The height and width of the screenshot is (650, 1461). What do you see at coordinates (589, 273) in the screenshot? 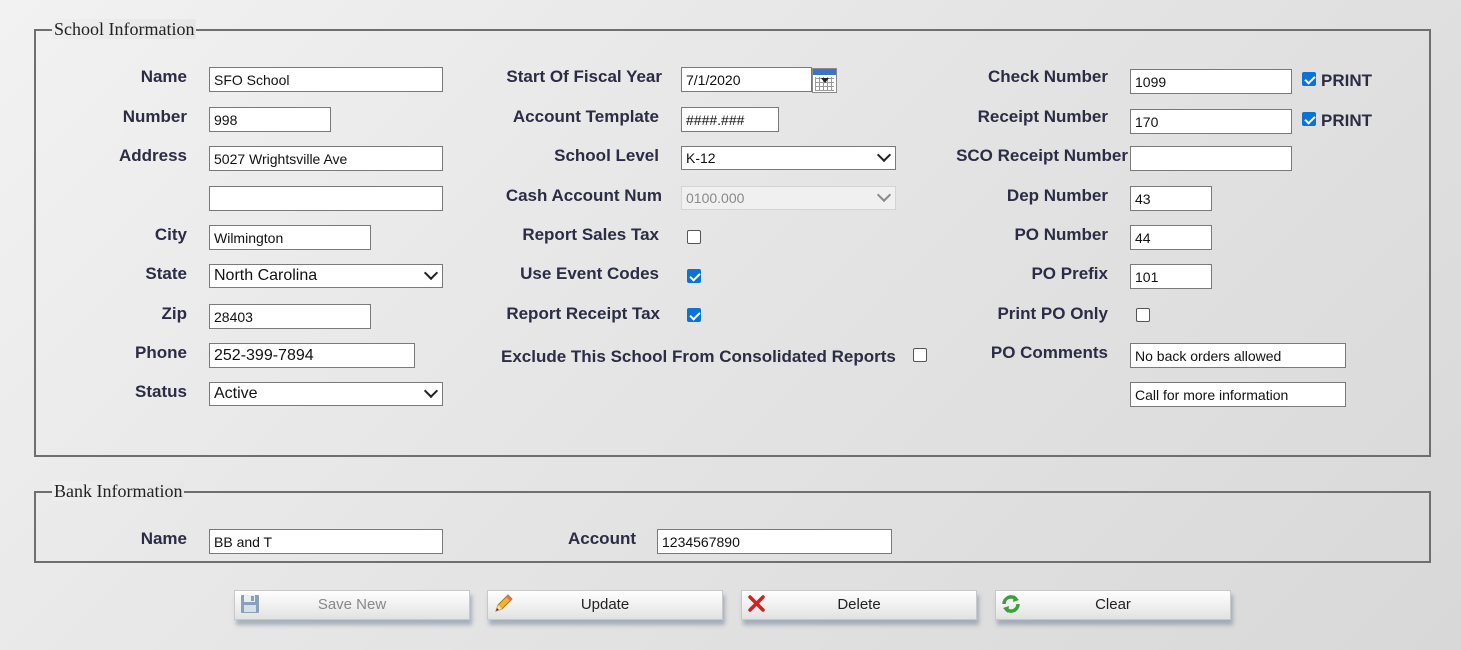
I see `use-event-codes-label: Use Event Codes` at bounding box center [589, 273].